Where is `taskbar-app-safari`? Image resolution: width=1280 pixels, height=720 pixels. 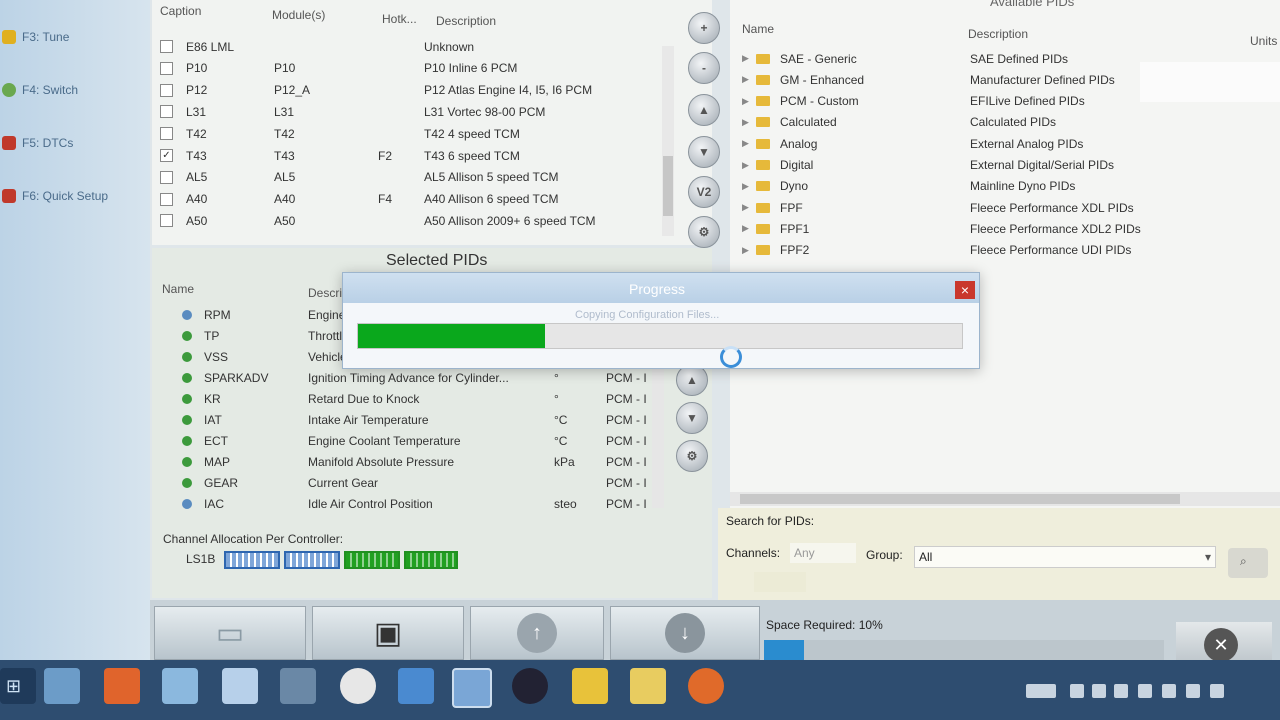
taskbar-app-safari is located at coordinates (358, 686).